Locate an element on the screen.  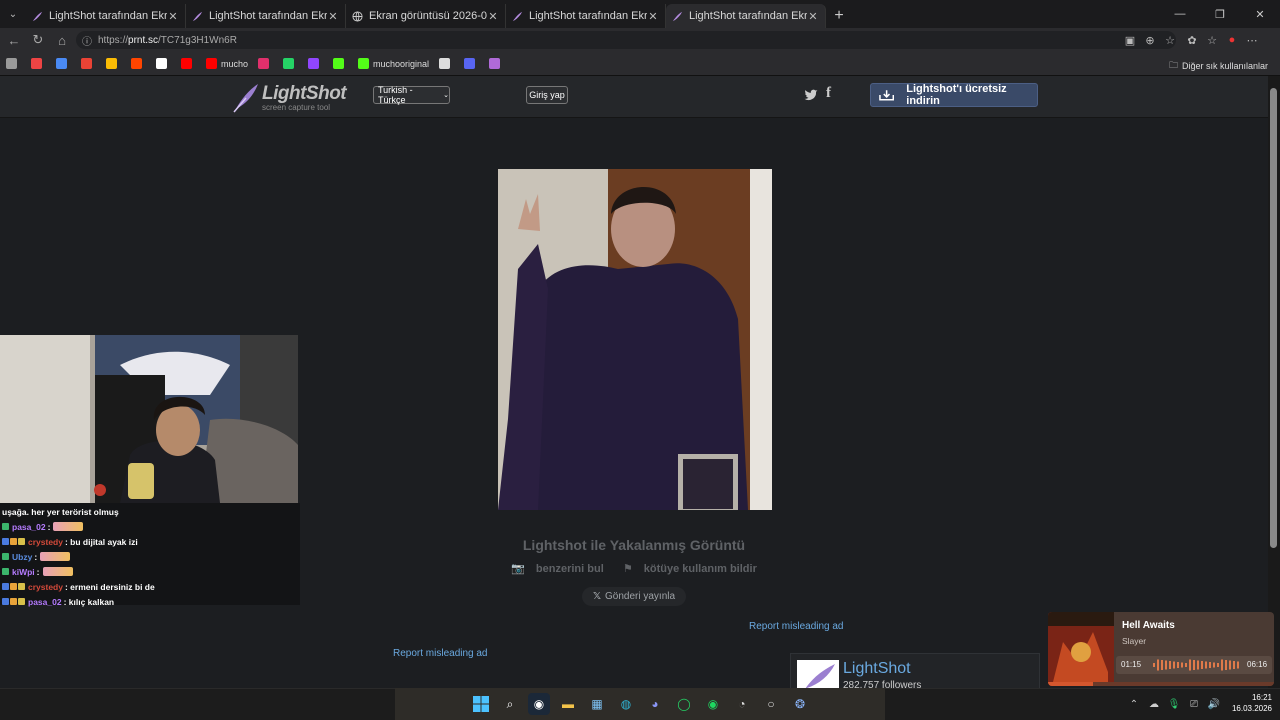
search-icon: ⌕ is located at coordinates (510, 704).